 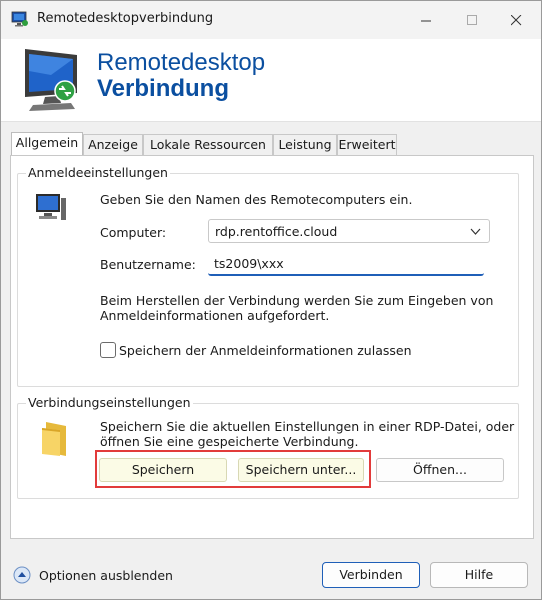 I want to click on connection-text-line2: öffnen Sie eine gespeicherte Verbindung., so click(x=229, y=441).